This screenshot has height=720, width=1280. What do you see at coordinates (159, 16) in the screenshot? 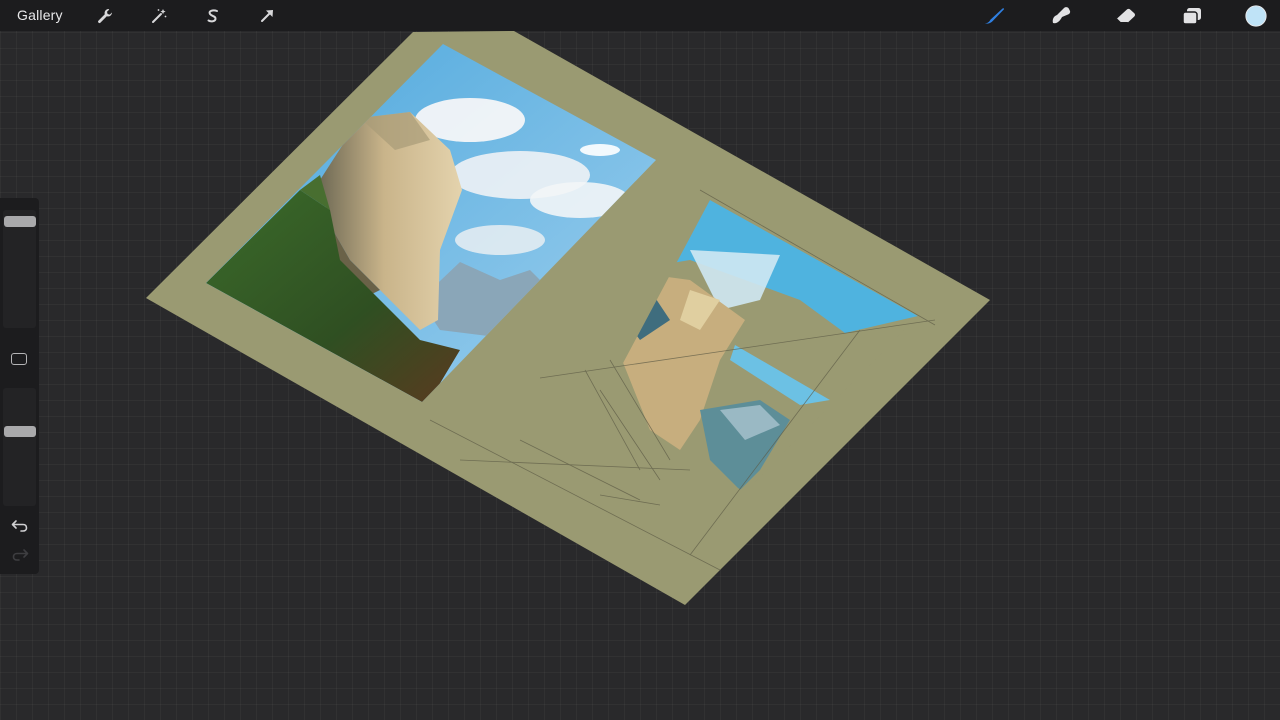
I see `adjustments-wand-icon` at bounding box center [159, 16].